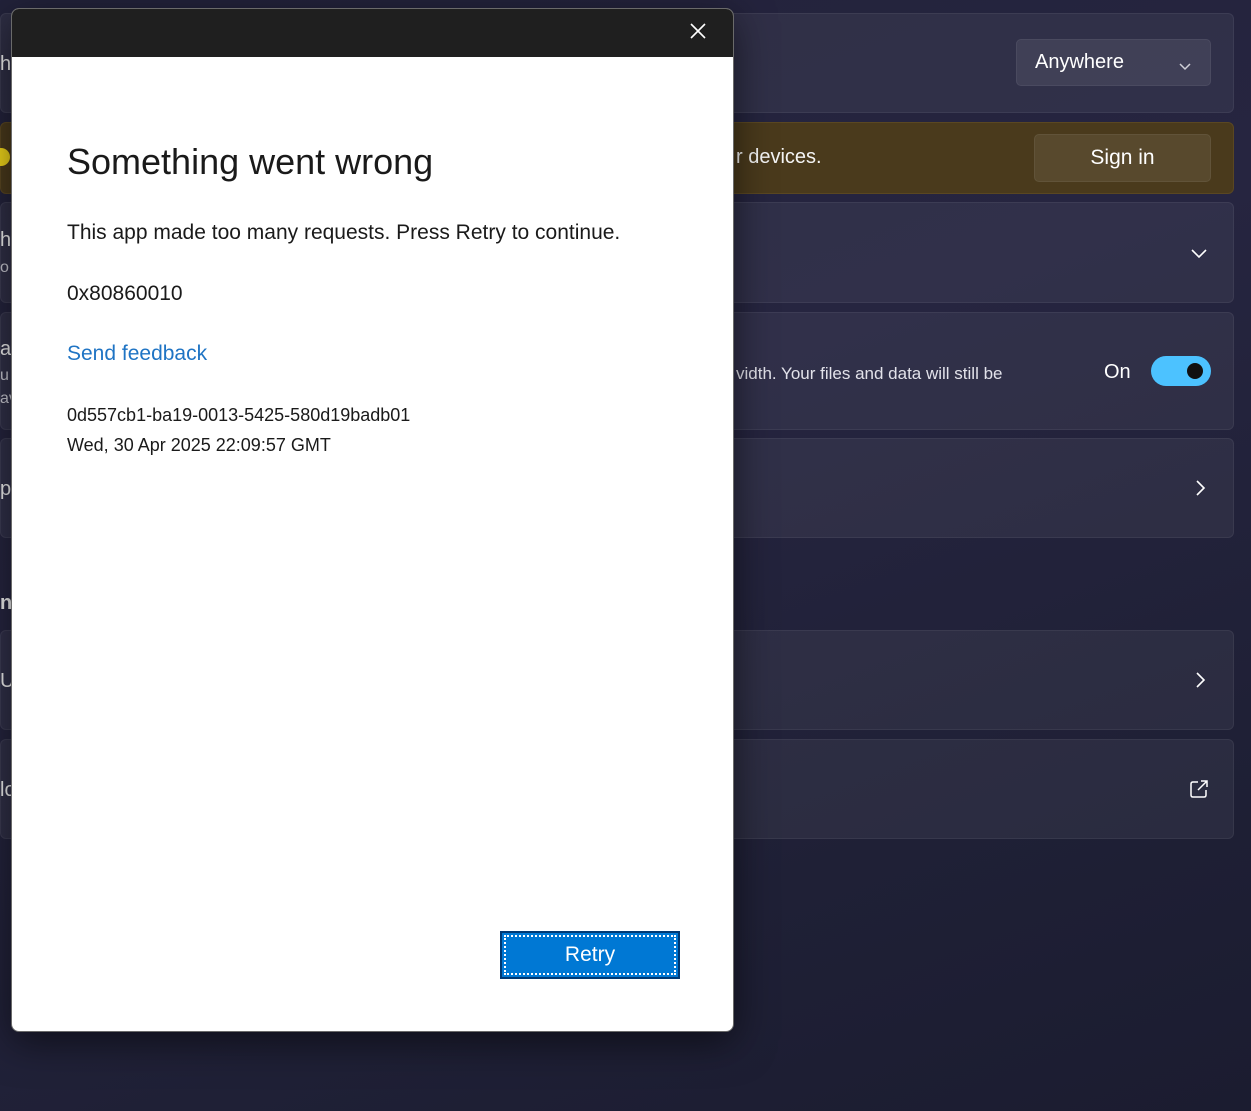 Image resolution: width=1251 pixels, height=1111 pixels. What do you see at coordinates (239, 415) in the screenshot?
I see `correlation-id: 0d557cb1-ba19-0013-5425-580d19badb01` at bounding box center [239, 415].